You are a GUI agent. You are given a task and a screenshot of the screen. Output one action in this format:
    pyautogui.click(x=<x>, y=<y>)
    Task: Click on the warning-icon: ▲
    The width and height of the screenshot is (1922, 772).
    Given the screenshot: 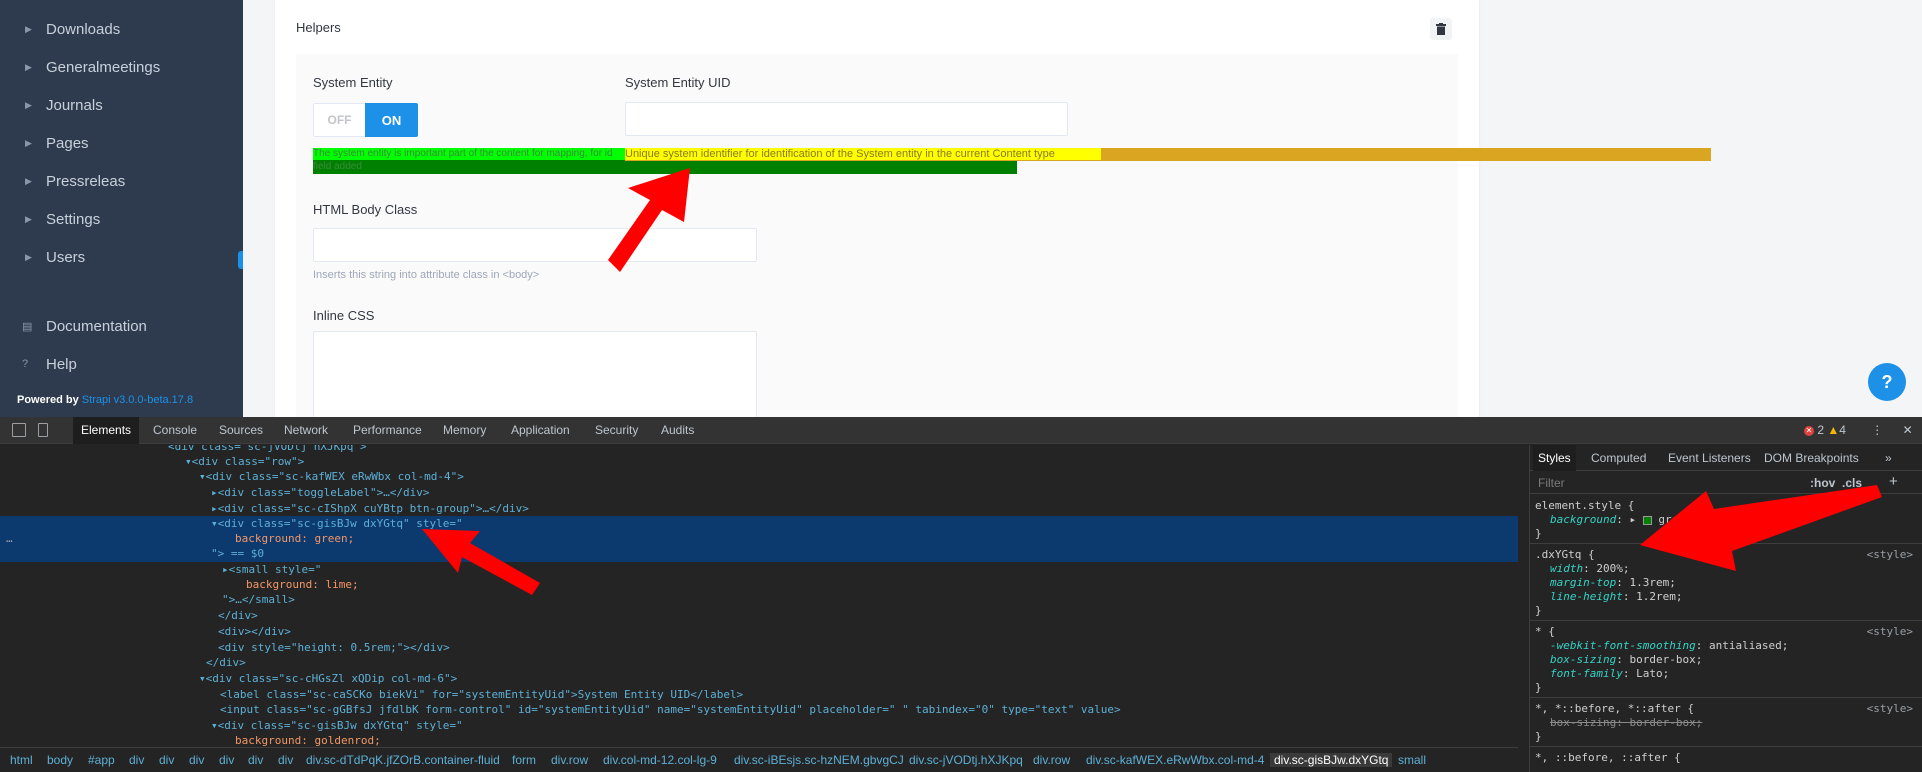 What is the action you would take?
    pyautogui.click(x=1833, y=430)
    